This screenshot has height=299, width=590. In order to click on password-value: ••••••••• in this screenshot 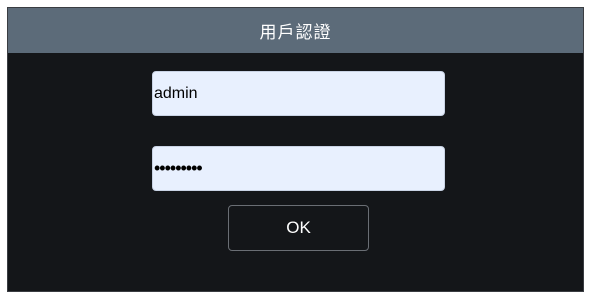, I will do `click(178, 168)`.